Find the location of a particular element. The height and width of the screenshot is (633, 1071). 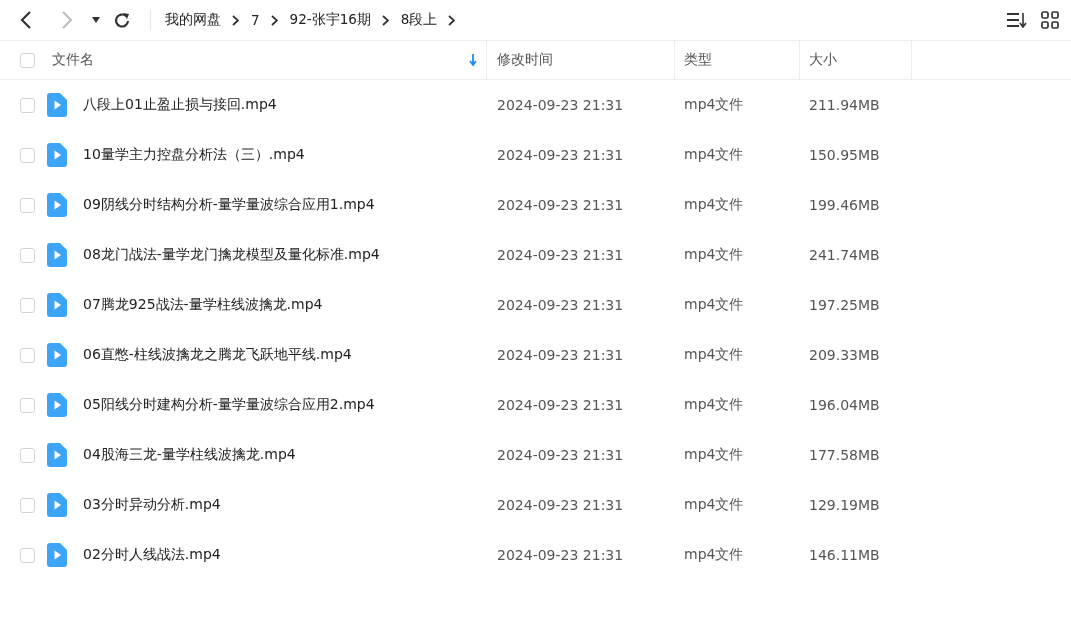

file-name: 05阳线分时建构分析-量学量波综合应用2.mp4 is located at coordinates (229, 405).